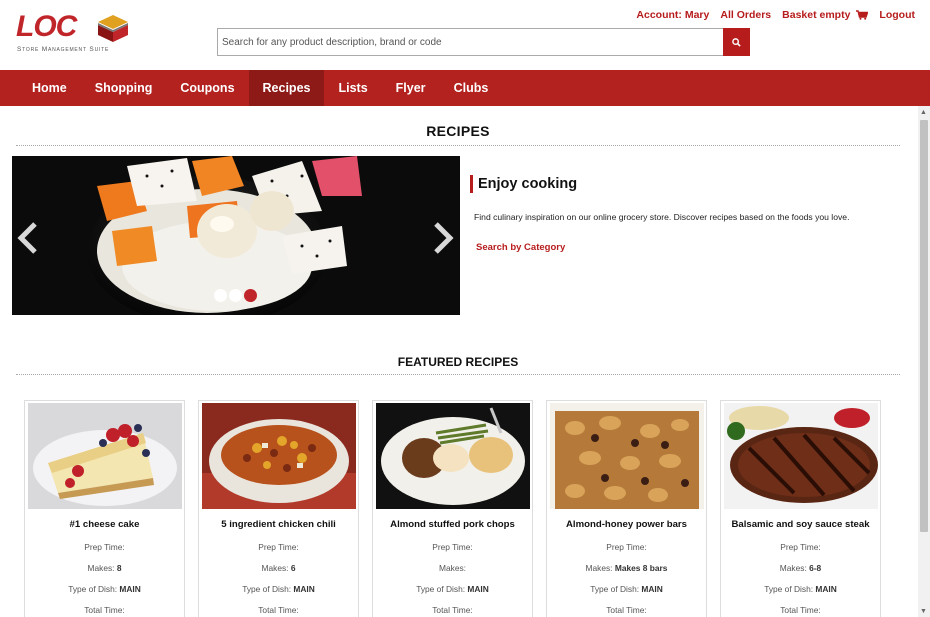  What do you see at coordinates (236, 235) in the screenshot?
I see `recipe-carousel` at bounding box center [236, 235].